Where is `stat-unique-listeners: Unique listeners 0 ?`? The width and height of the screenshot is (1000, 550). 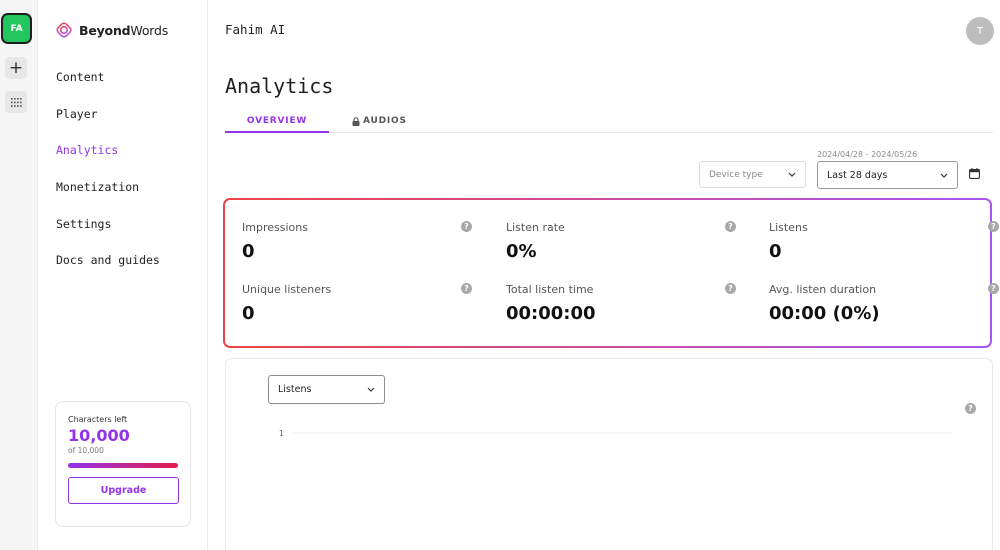
stat-unique-listeners: Unique listeners 0 ? is located at coordinates (357, 303).